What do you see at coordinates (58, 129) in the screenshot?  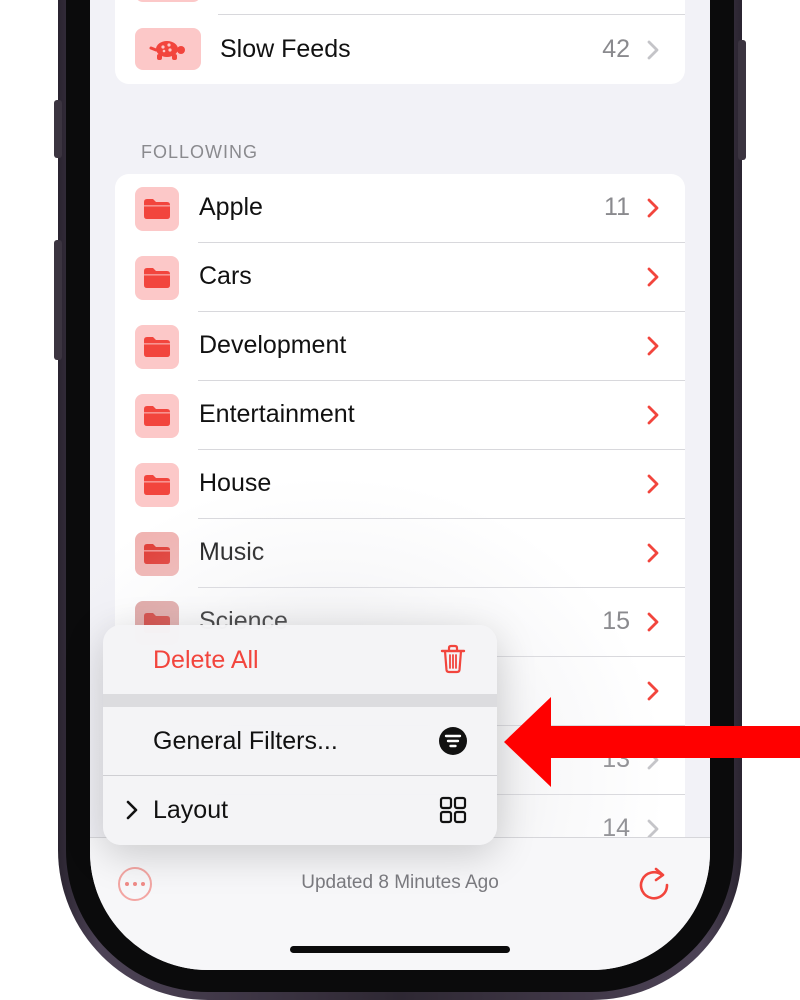 I see `volume-button-up` at bounding box center [58, 129].